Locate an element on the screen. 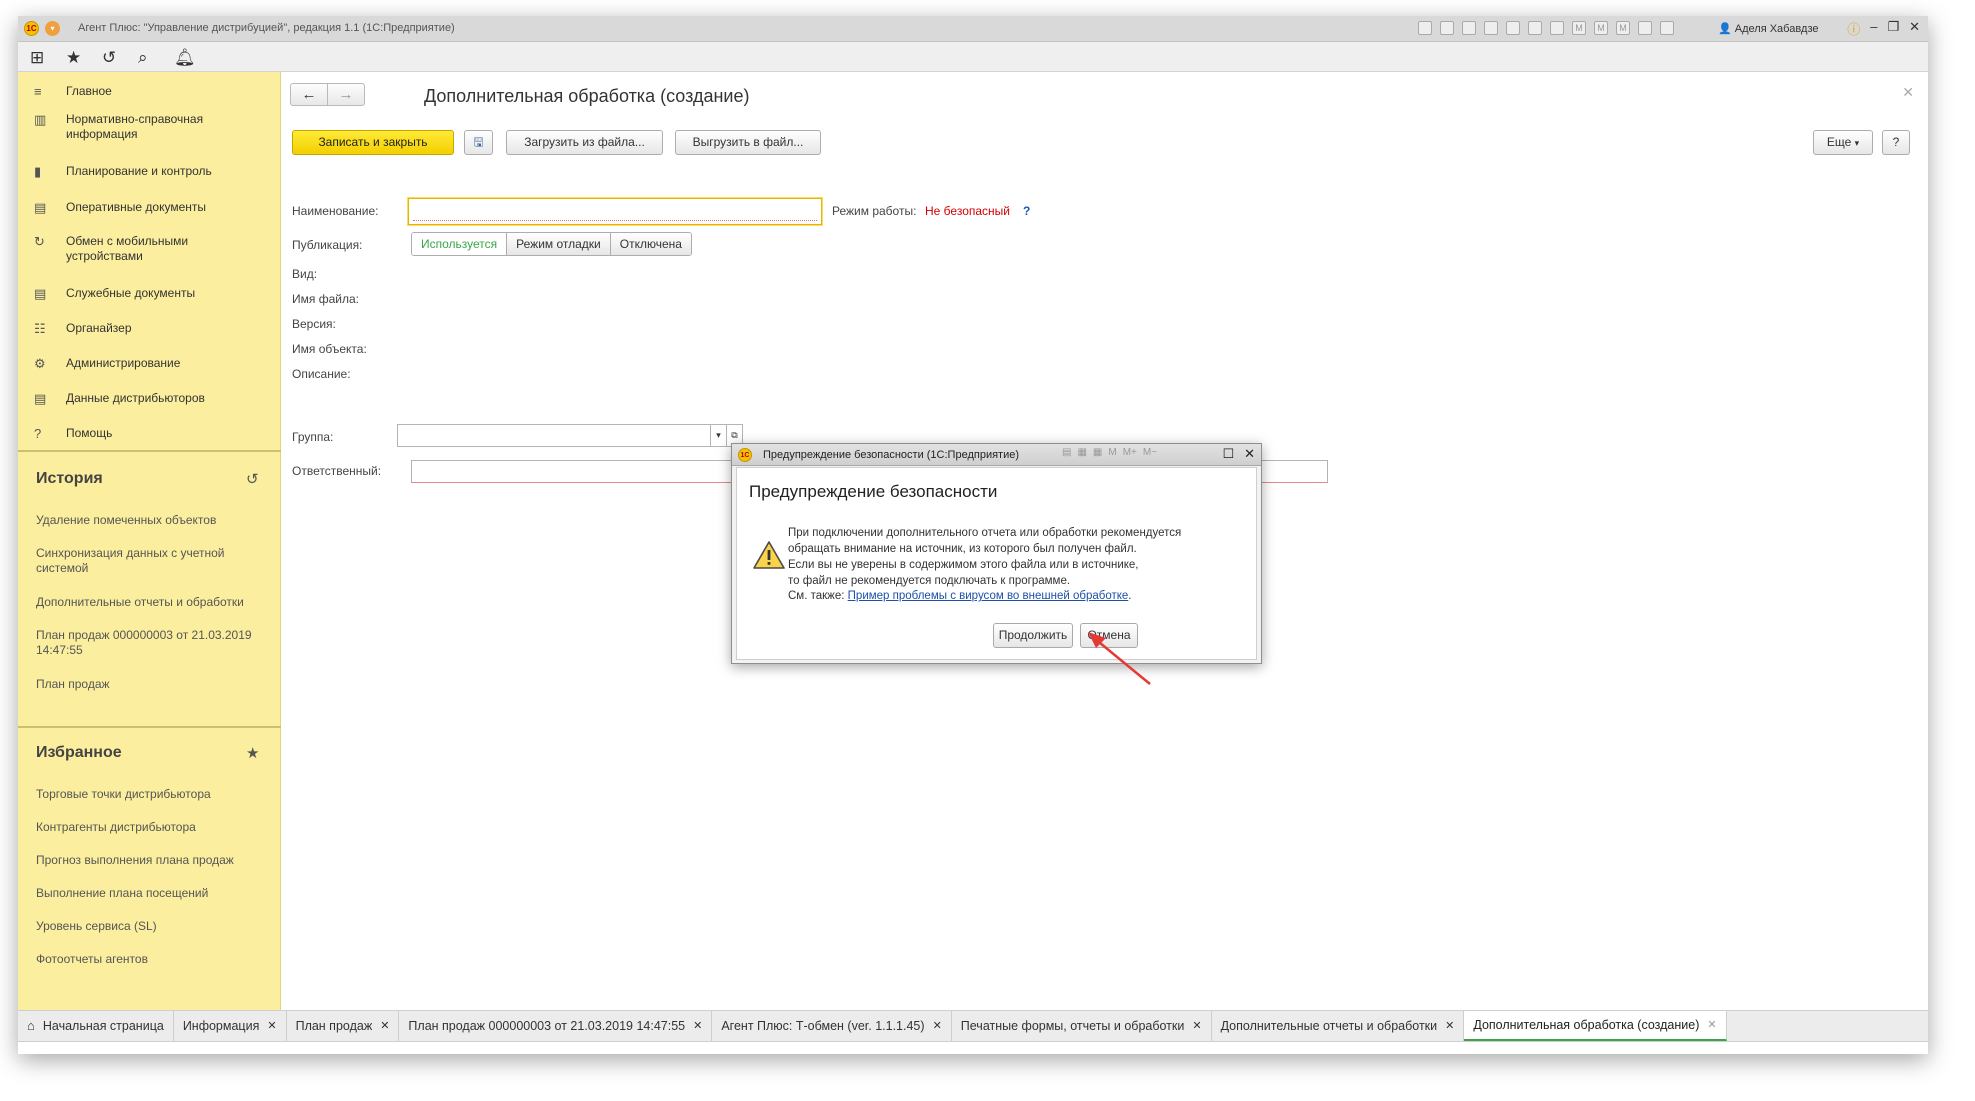  history-link: Синхронизация данных с учетной системой is located at coordinates (151, 561).